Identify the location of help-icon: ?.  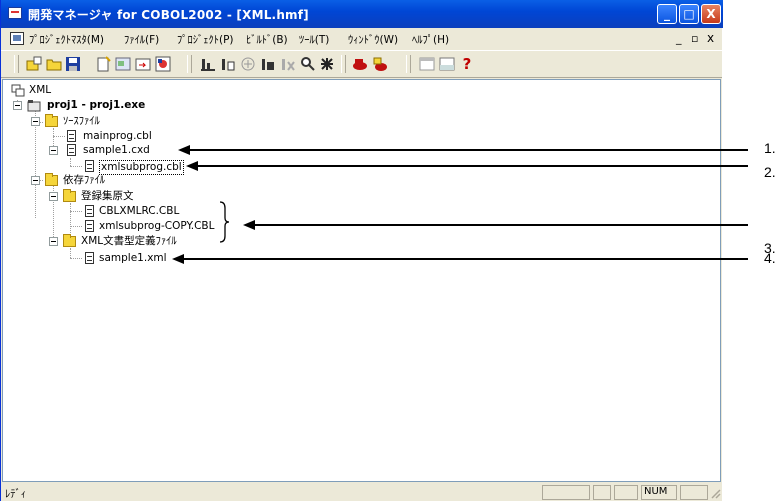
(467, 64).